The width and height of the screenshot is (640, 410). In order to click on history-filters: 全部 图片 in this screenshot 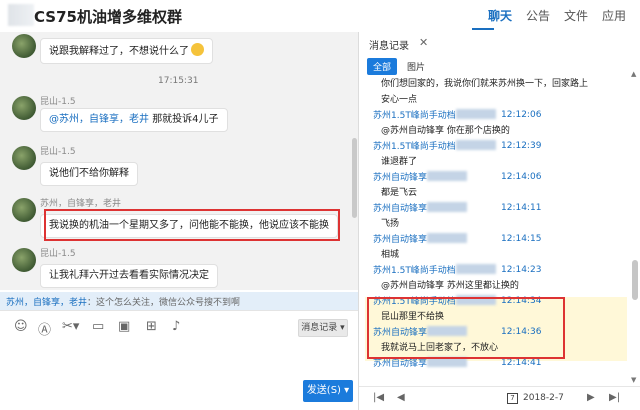, I will do `click(396, 66)`.